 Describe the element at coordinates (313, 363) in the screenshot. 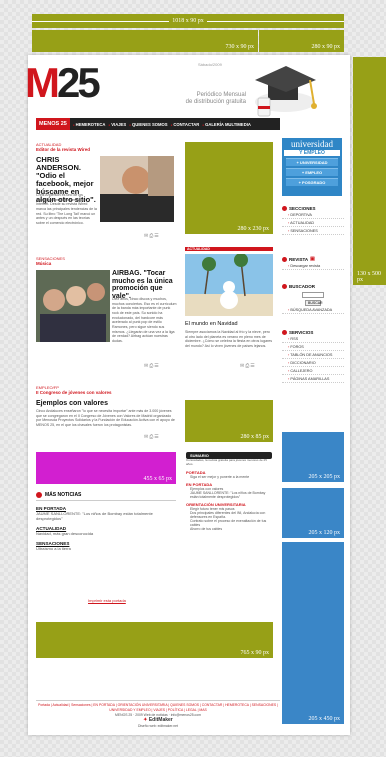

I see `sidebar-item-diccionario: DICCIONARIO` at that location.